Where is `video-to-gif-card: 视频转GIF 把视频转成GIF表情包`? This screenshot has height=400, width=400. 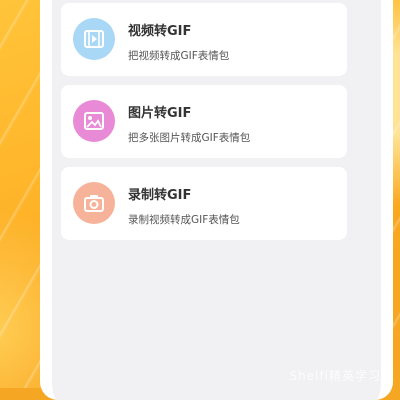 video-to-gif-card: 视频转GIF 把视频转成GIF表情包 is located at coordinates (204, 39).